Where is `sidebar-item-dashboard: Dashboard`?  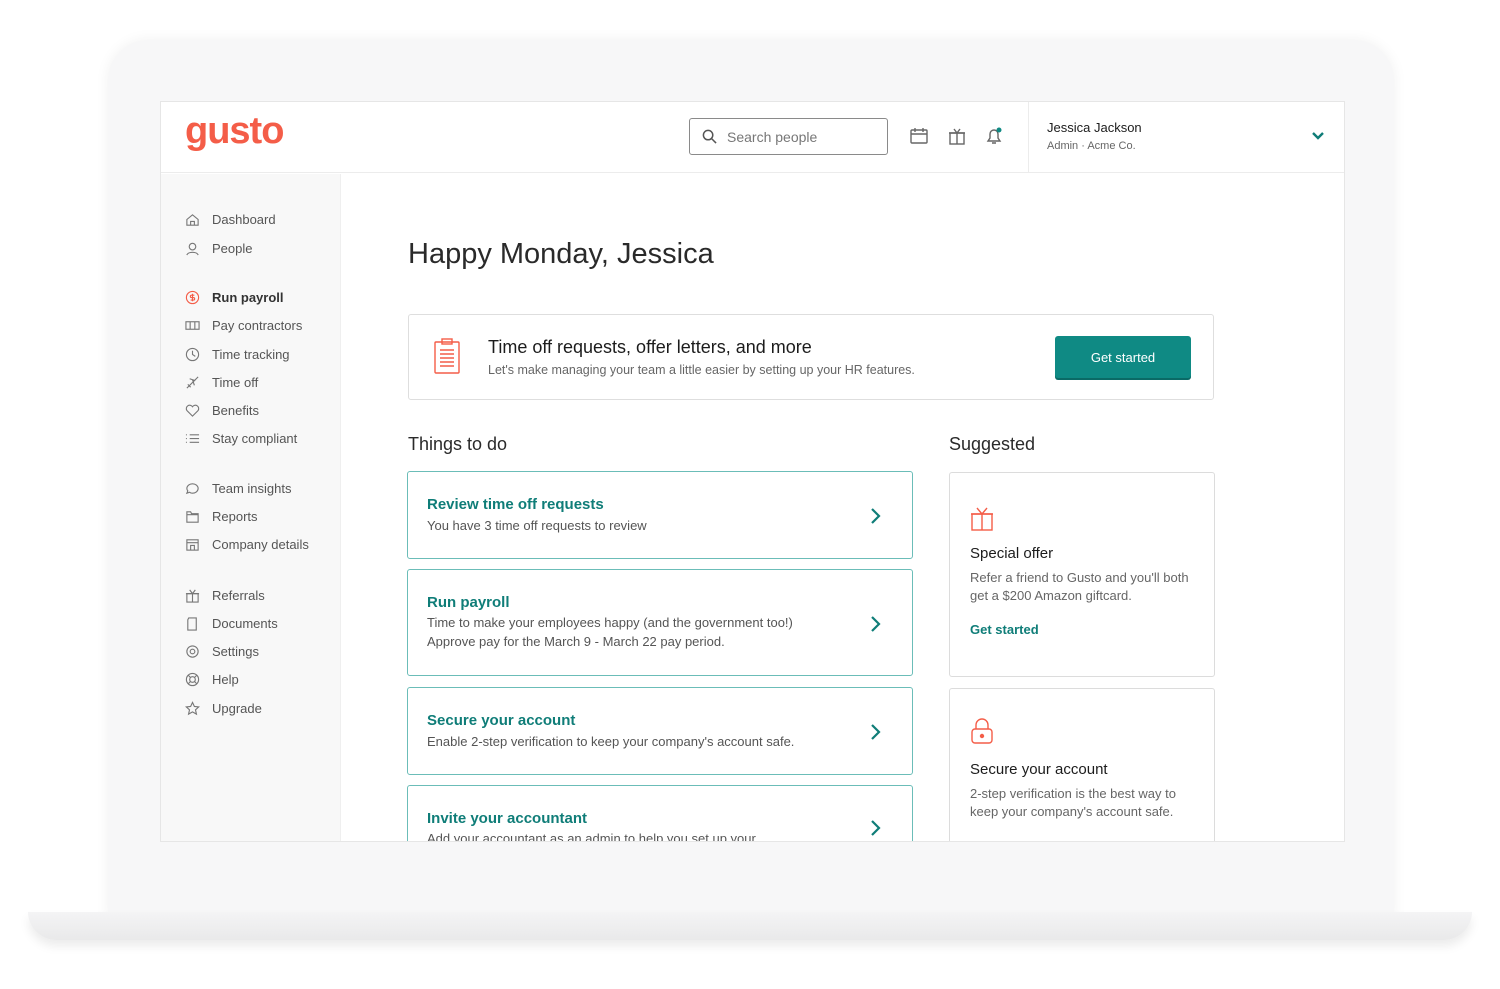 sidebar-item-dashboard: Dashboard is located at coordinates (230, 219).